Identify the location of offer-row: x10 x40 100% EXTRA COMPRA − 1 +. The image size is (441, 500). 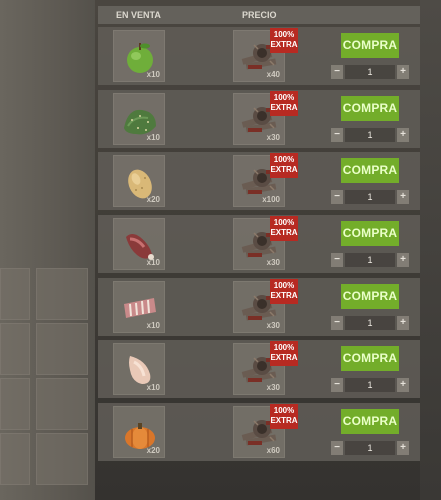
(259, 56).